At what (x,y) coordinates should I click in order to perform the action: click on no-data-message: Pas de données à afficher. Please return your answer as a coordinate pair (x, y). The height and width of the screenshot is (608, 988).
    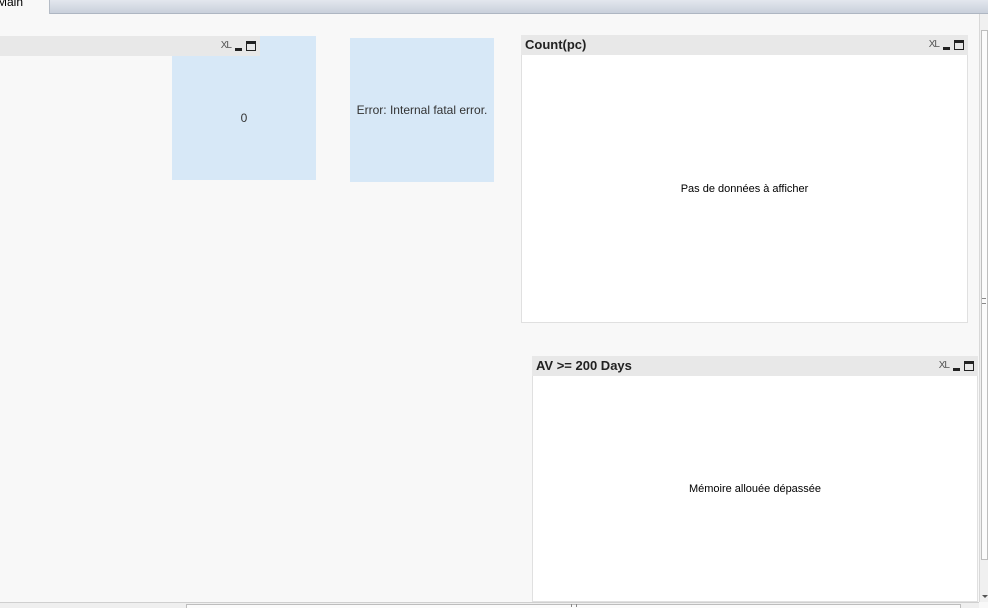
    Looking at the image, I should click on (744, 188).